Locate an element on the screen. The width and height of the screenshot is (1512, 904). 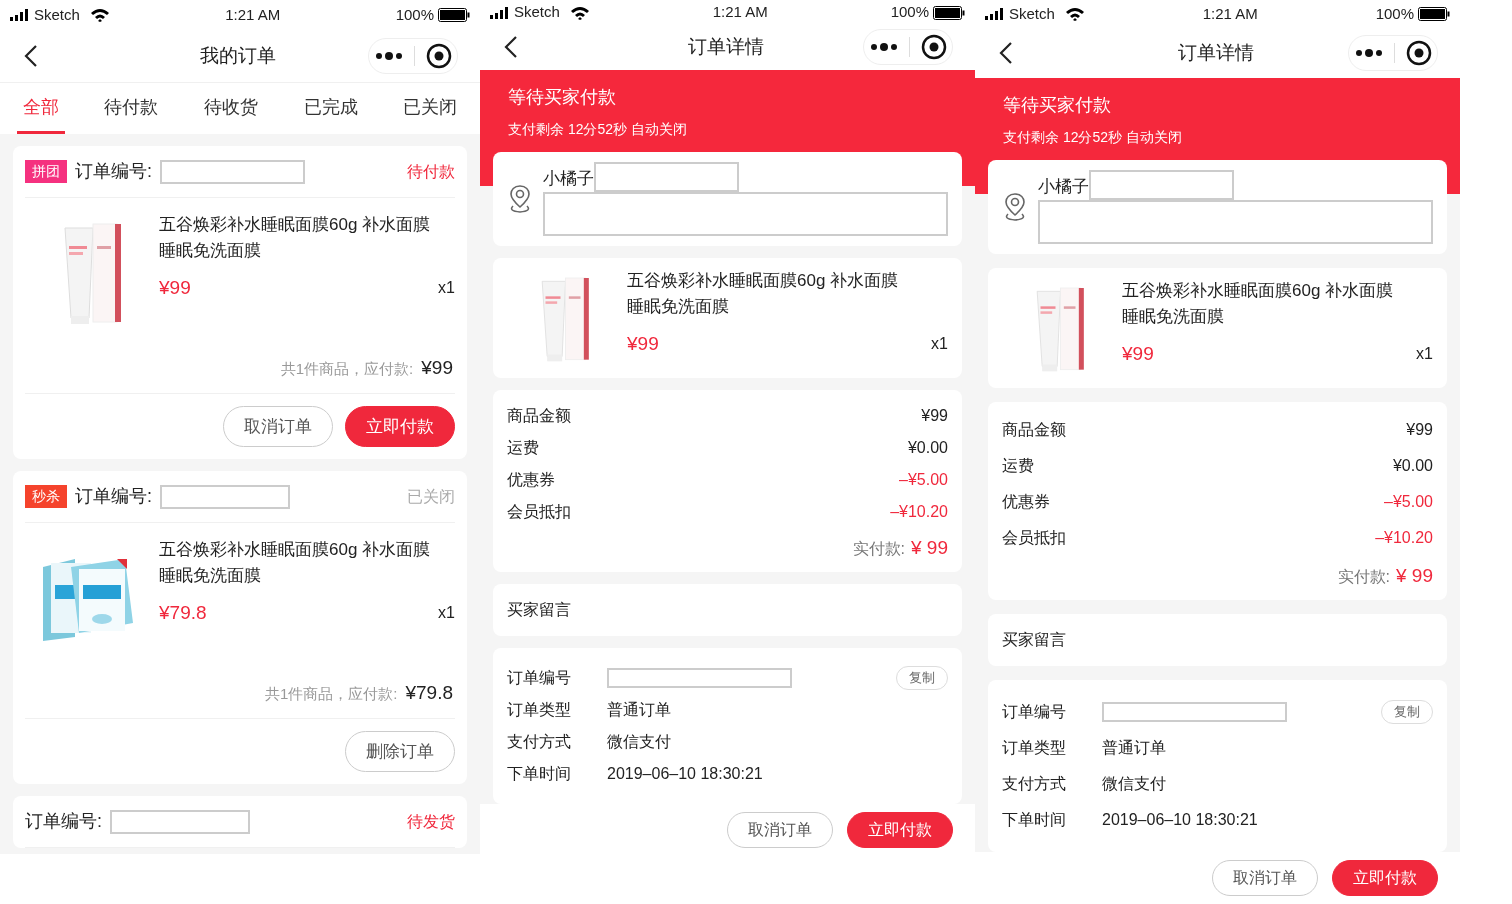
tab: 待收货 is located at coordinates (231, 108).